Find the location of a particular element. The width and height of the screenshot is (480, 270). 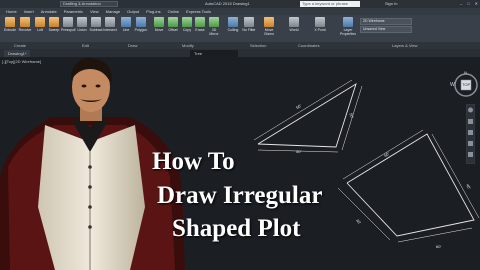

move-gizmo-button: Move Gizmo is located at coordinates (269, 26).